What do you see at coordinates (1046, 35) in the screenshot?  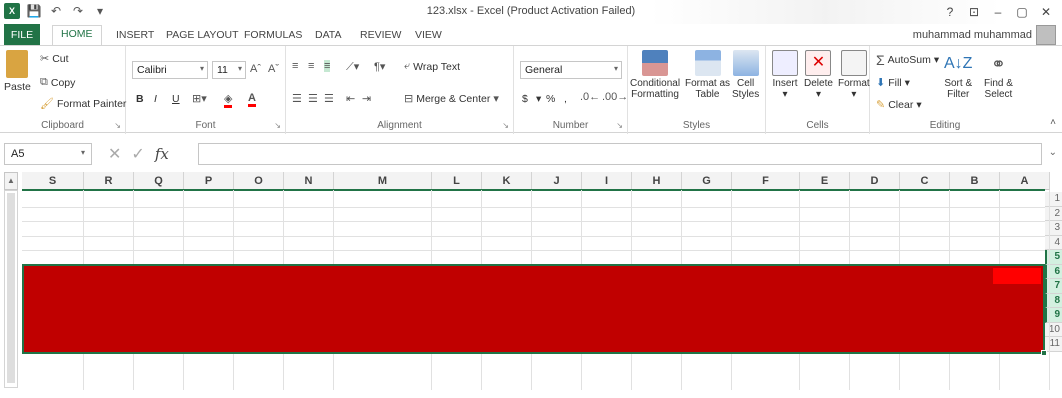 I see `avatar` at bounding box center [1046, 35].